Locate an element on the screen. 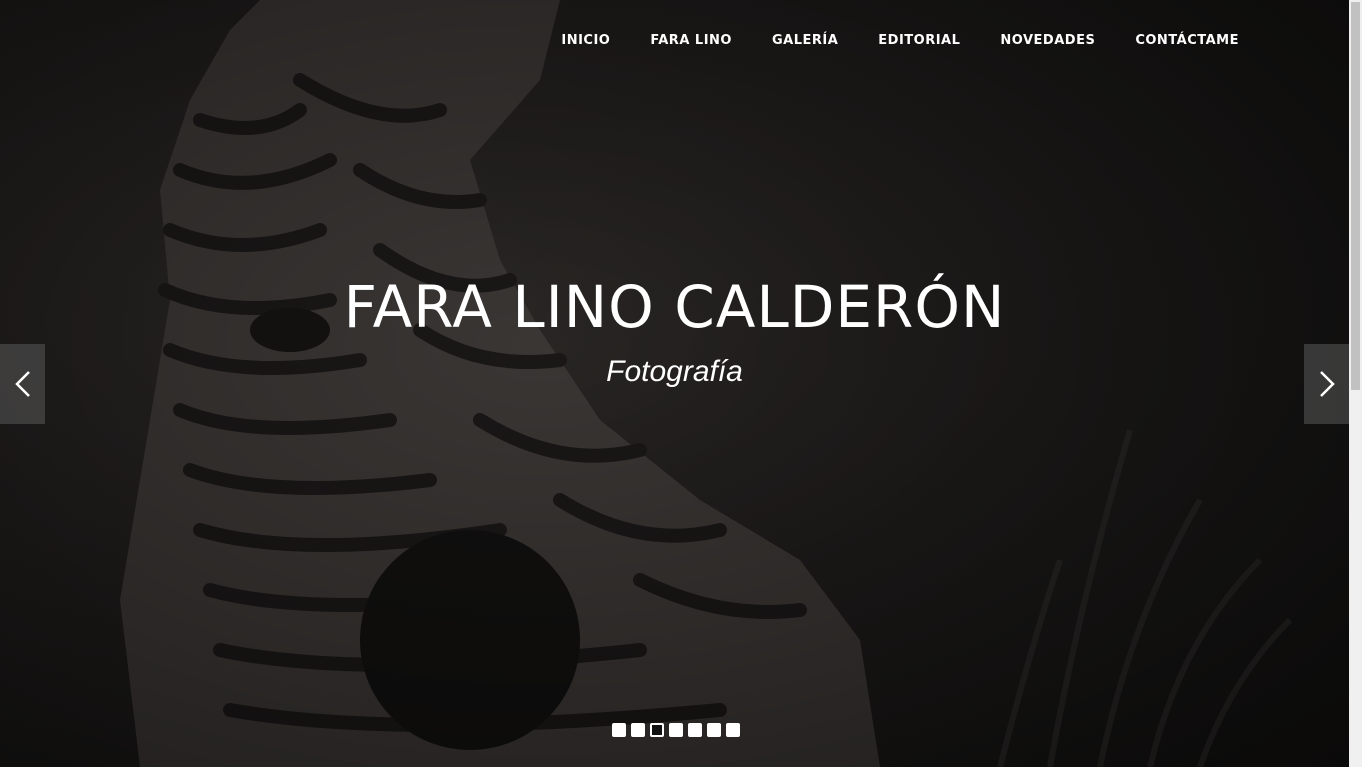 The image size is (1362, 767). nav-inicio: INICIO is located at coordinates (585, 41).